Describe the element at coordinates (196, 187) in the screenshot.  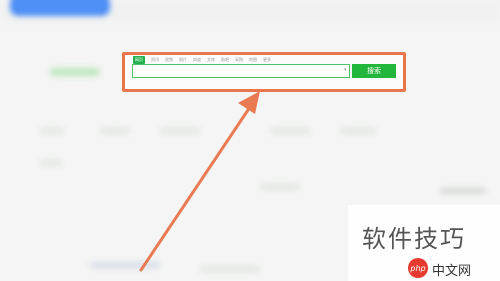
I see `arrow-shaft` at that location.